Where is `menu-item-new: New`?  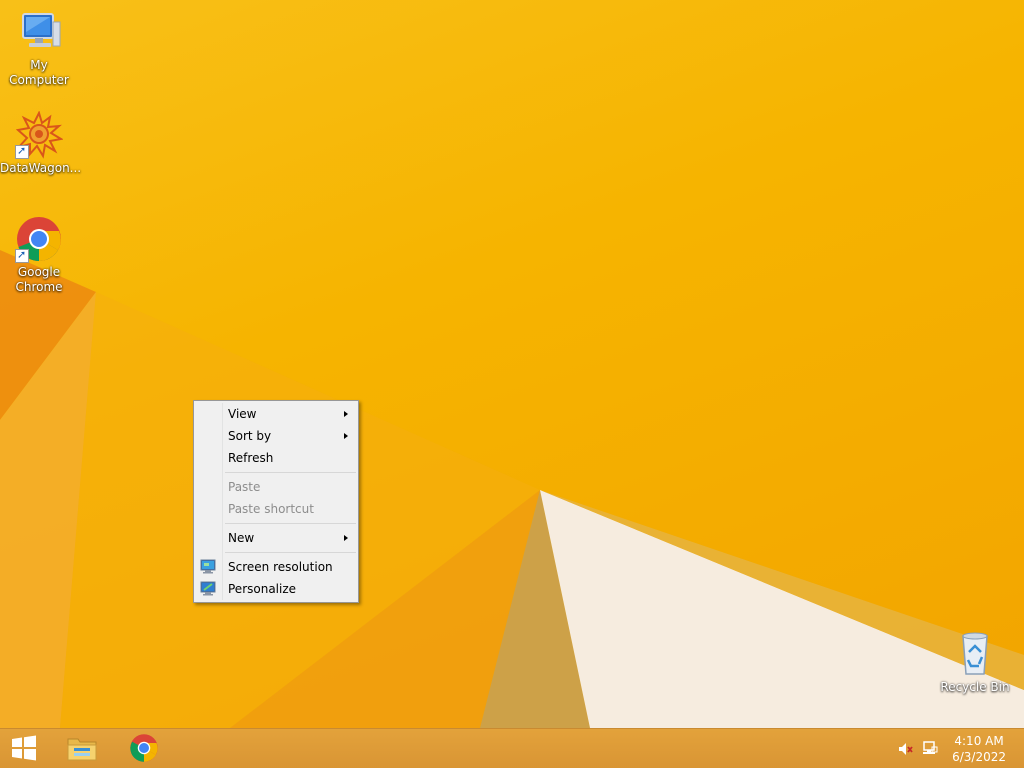
menu-item-new: New is located at coordinates (276, 538).